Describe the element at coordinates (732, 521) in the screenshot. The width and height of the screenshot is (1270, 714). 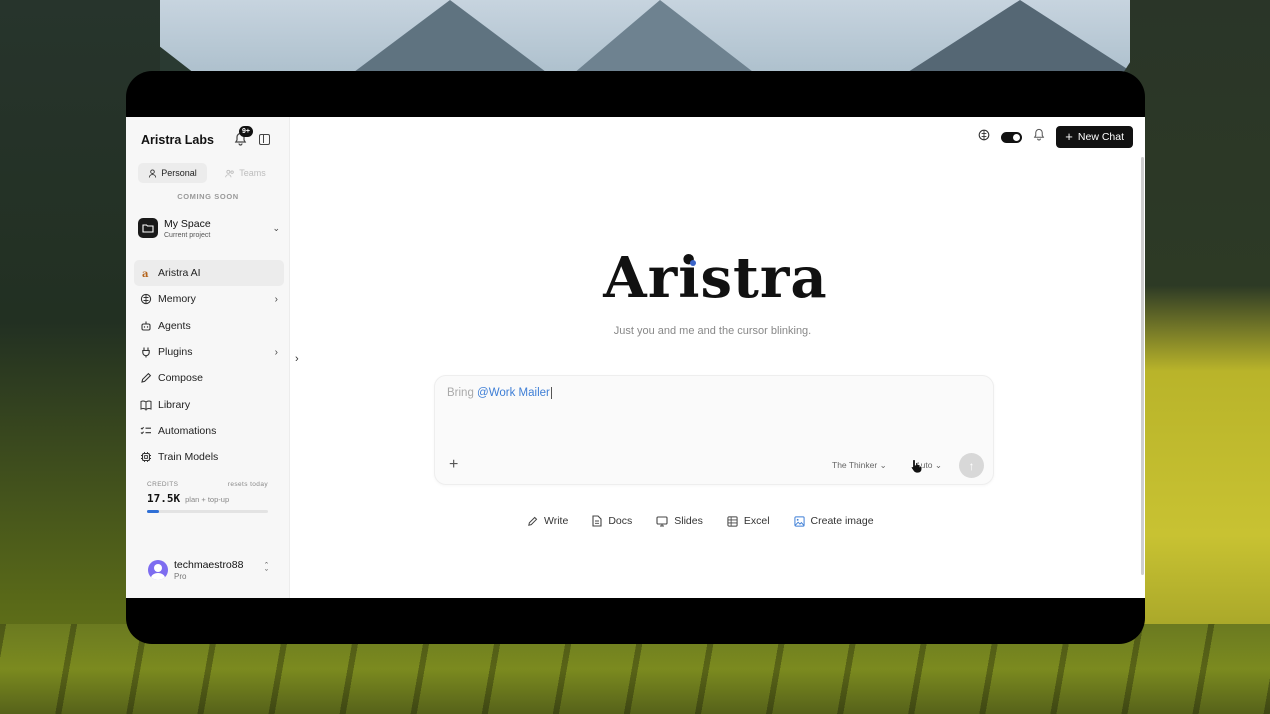
I see `table-icon` at that location.